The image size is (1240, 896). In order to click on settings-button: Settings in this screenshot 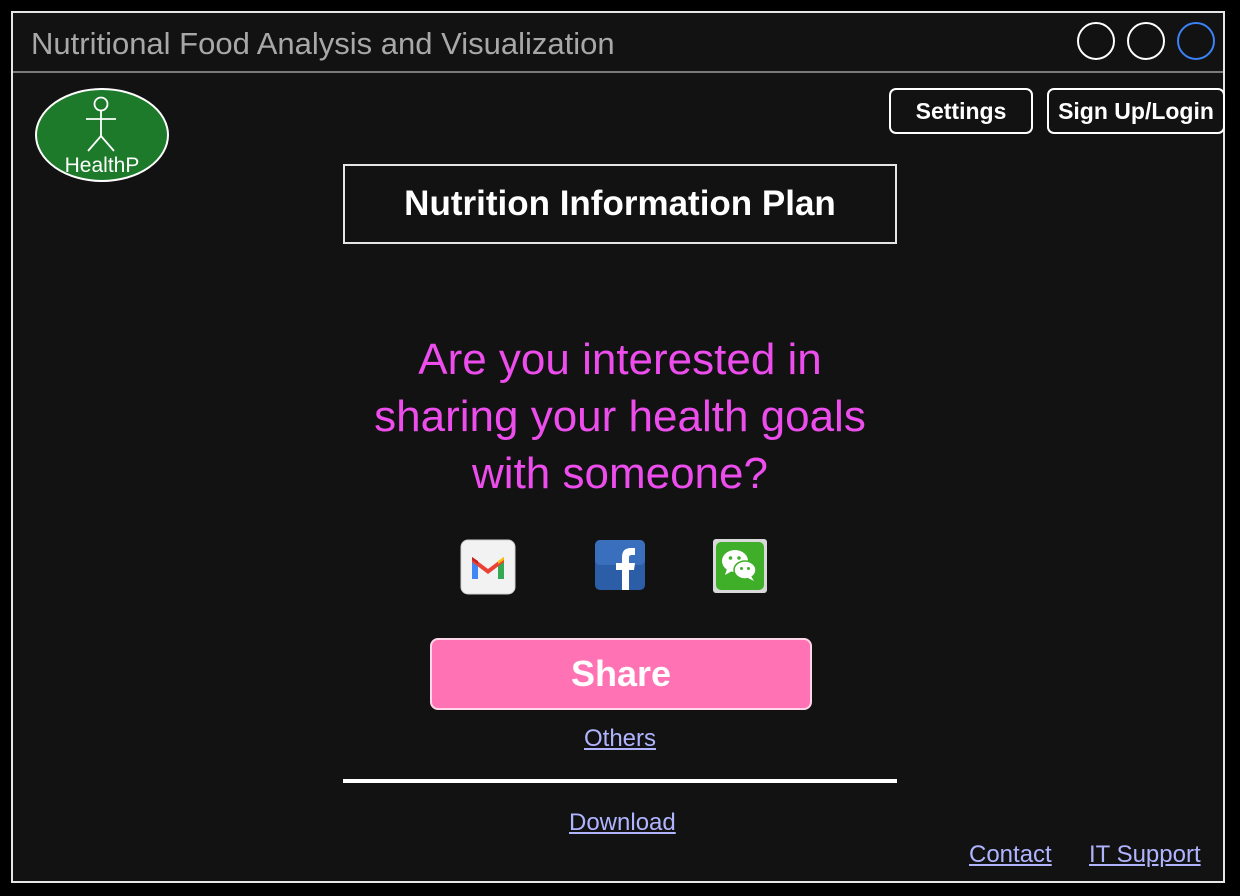, I will do `click(961, 111)`.